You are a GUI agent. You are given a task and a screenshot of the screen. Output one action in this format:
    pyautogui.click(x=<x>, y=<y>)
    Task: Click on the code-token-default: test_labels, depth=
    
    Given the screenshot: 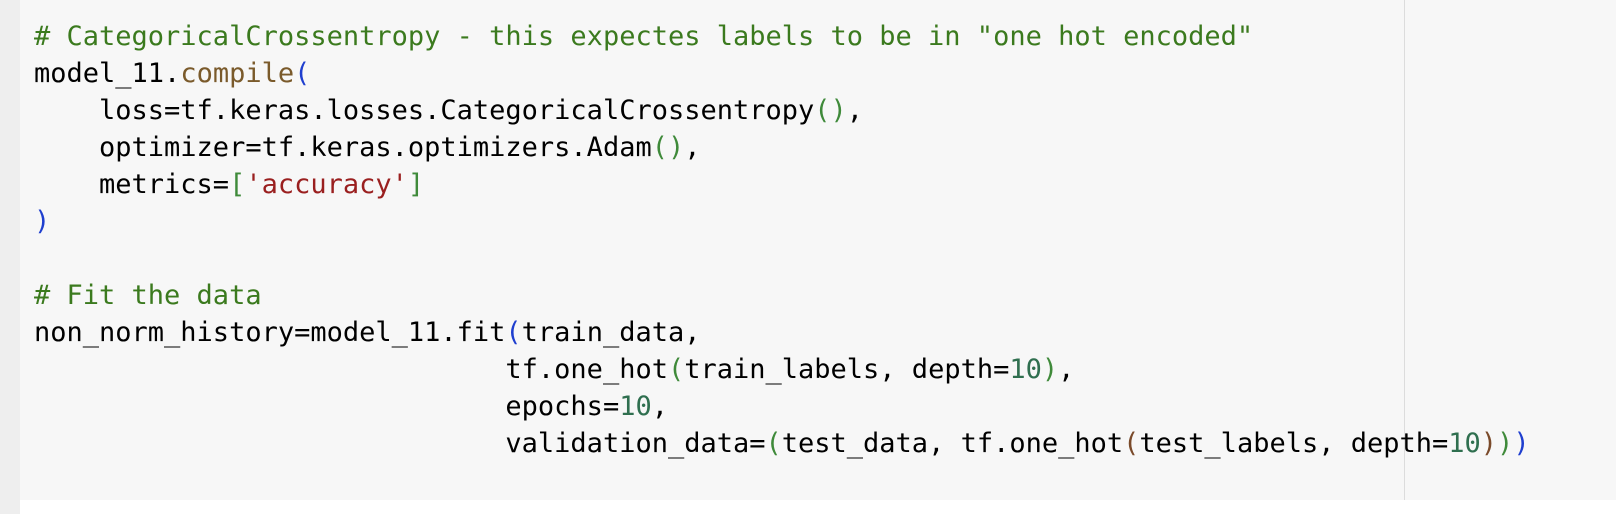 What is the action you would take?
    pyautogui.click(x=1294, y=443)
    